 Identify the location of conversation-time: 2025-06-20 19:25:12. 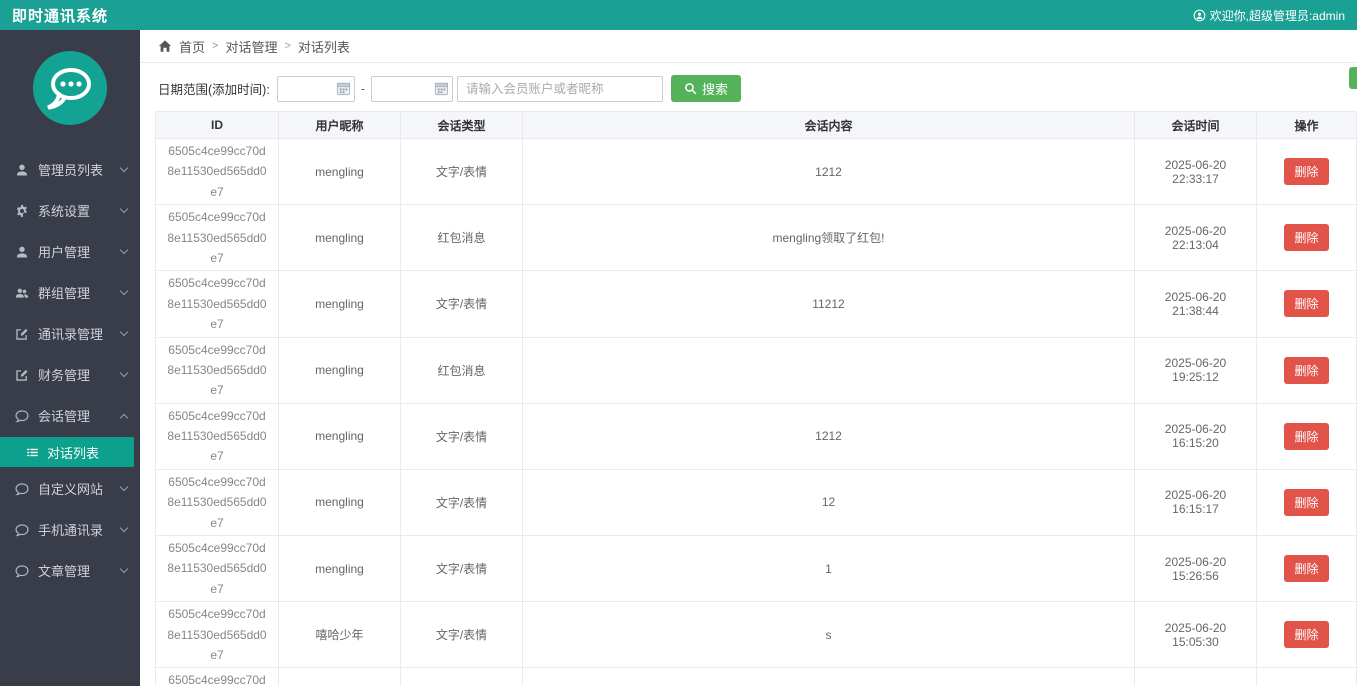
(1195, 370).